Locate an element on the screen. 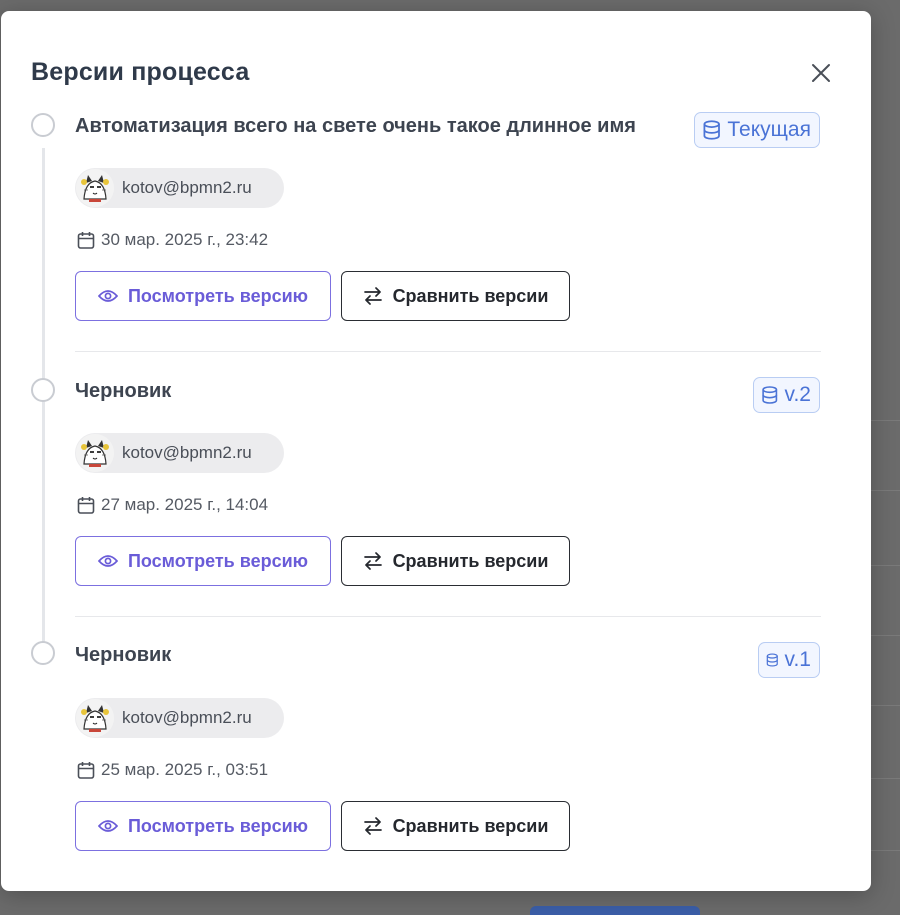 The height and width of the screenshot is (915, 900). version-badge: Текущая is located at coordinates (757, 130).